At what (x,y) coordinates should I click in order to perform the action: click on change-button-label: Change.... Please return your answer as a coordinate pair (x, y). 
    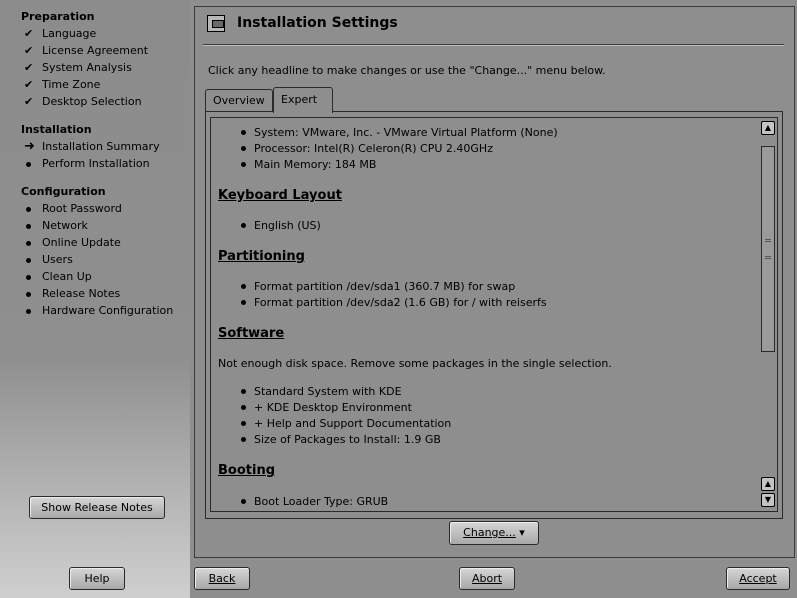
    Looking at the image, I should click on (489, 532).